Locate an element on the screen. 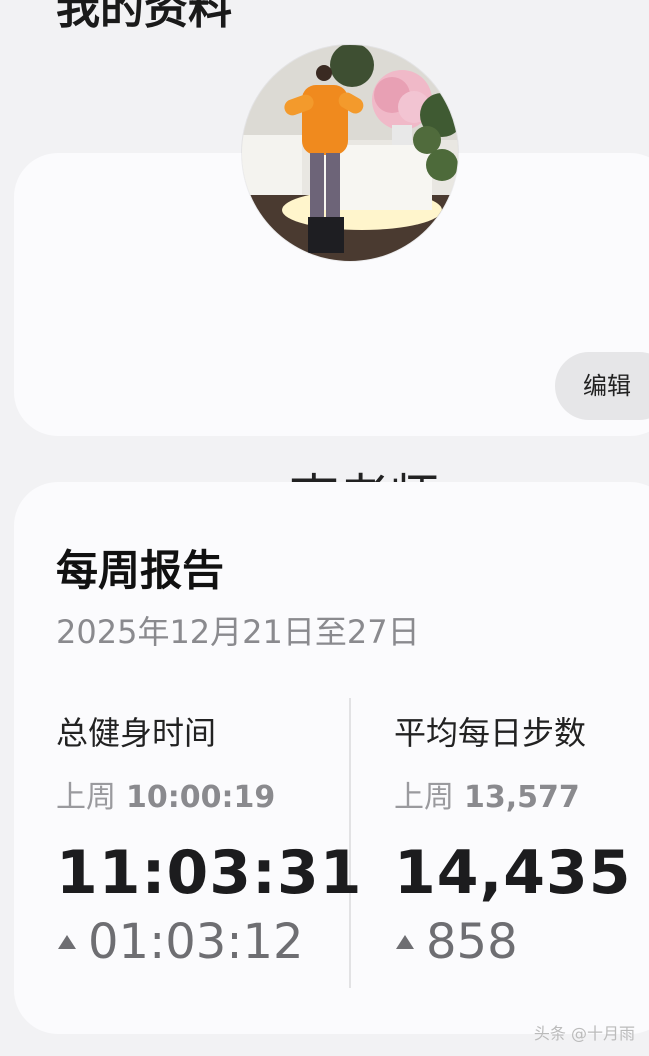 The image size is (649, 1056). last-week-value: 13,577 is located at coordinates (522, 797).